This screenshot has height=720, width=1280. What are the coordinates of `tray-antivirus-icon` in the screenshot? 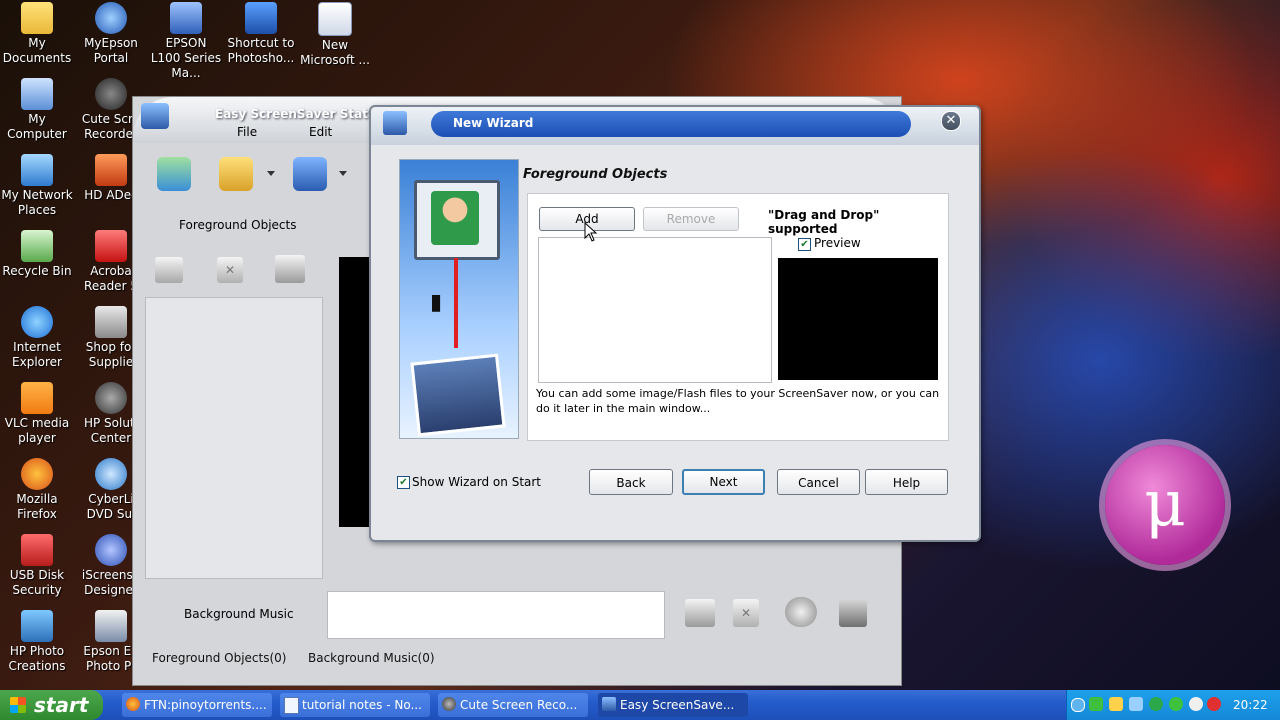 It's located at (1196, 704).